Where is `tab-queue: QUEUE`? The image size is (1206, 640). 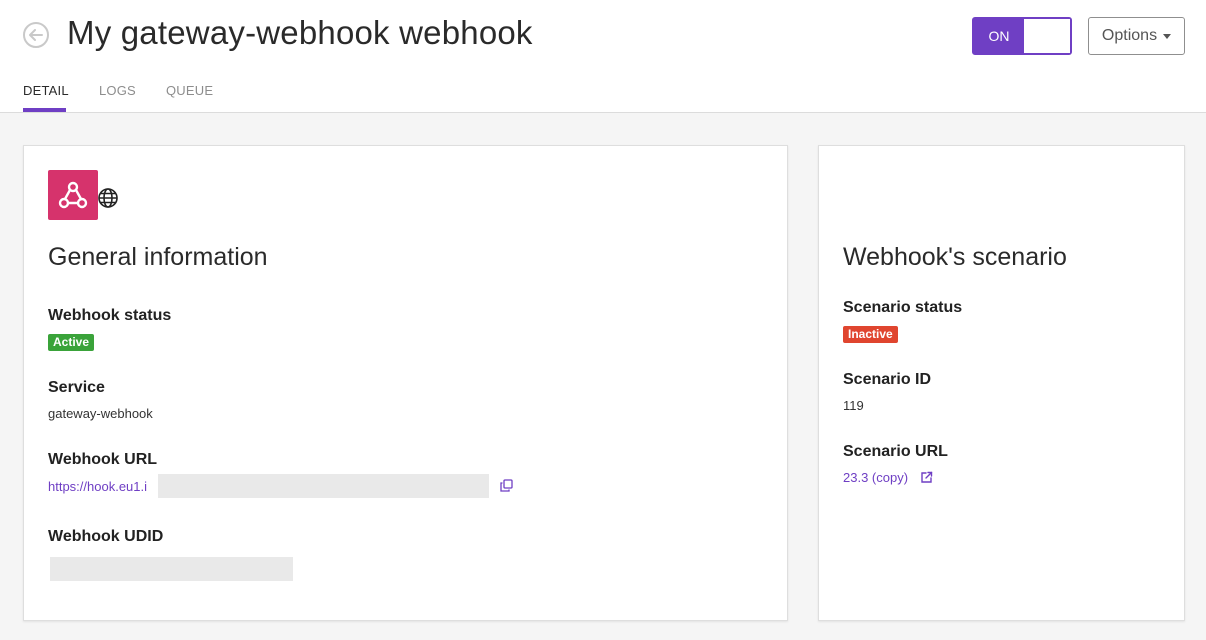 tab-queue: QUEUE is located at coordinates (189, 90).